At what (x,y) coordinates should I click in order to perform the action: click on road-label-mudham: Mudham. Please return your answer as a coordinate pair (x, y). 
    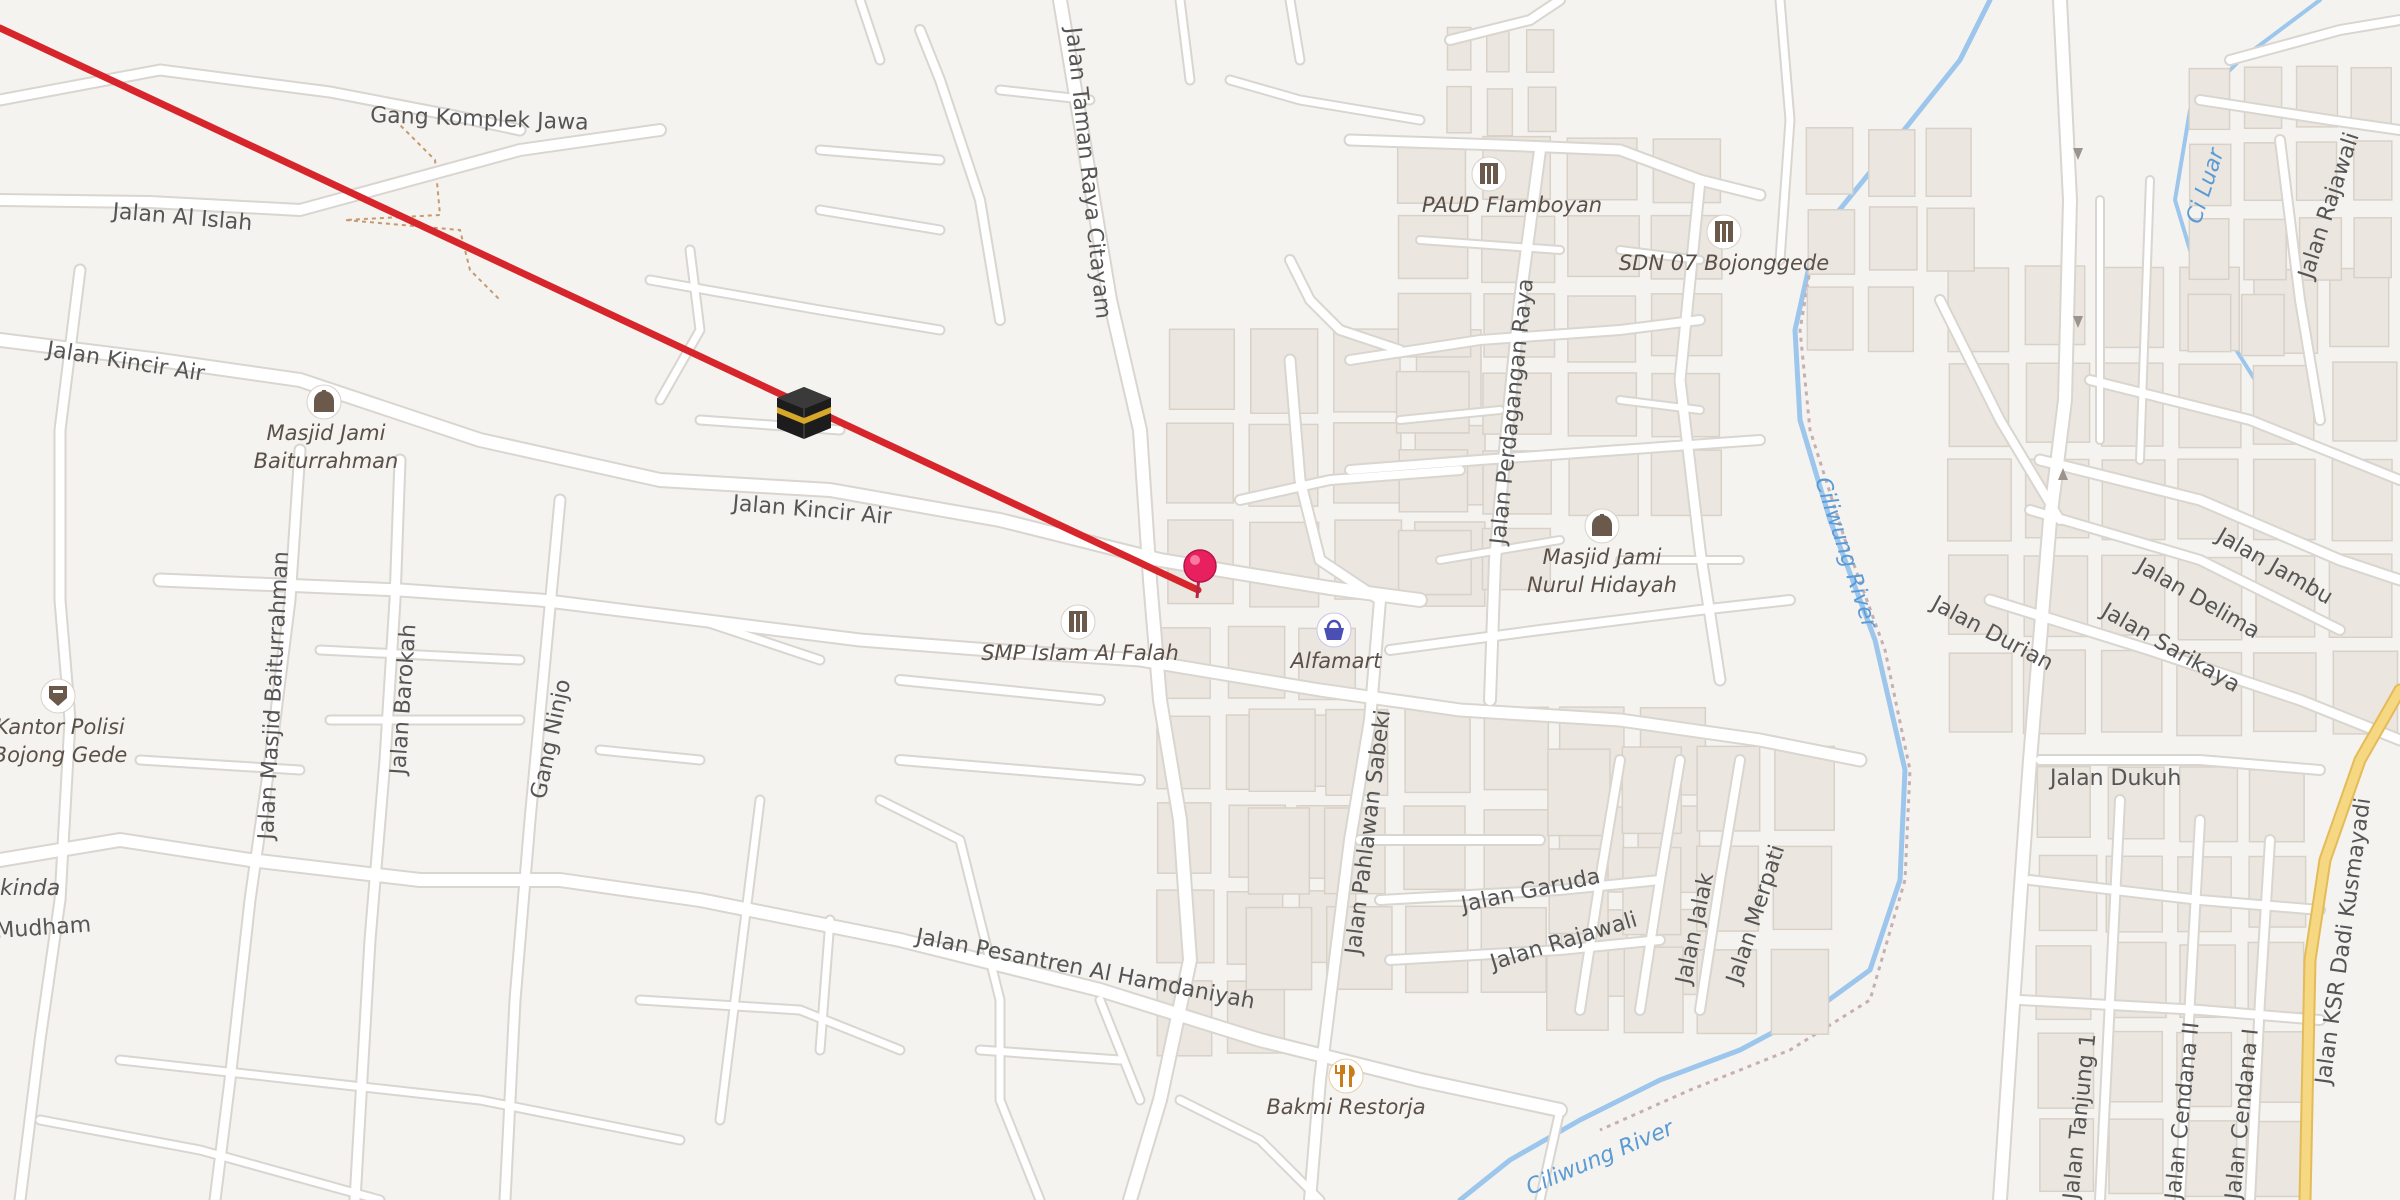
    Looking at the image, I should click on (46, 928).